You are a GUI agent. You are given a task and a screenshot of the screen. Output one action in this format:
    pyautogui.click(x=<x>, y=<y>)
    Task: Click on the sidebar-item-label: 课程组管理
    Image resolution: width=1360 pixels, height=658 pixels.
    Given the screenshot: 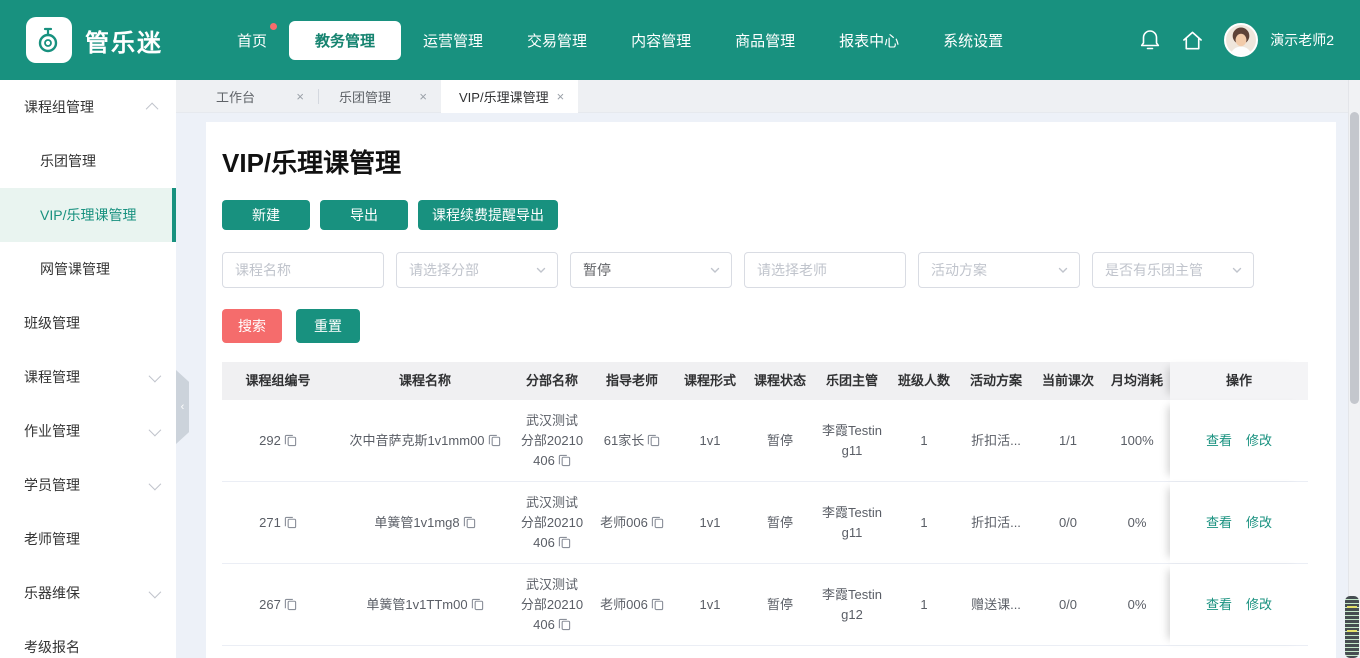 What is the action you would take?
    pyautogui.click(x=59, y=107)
    